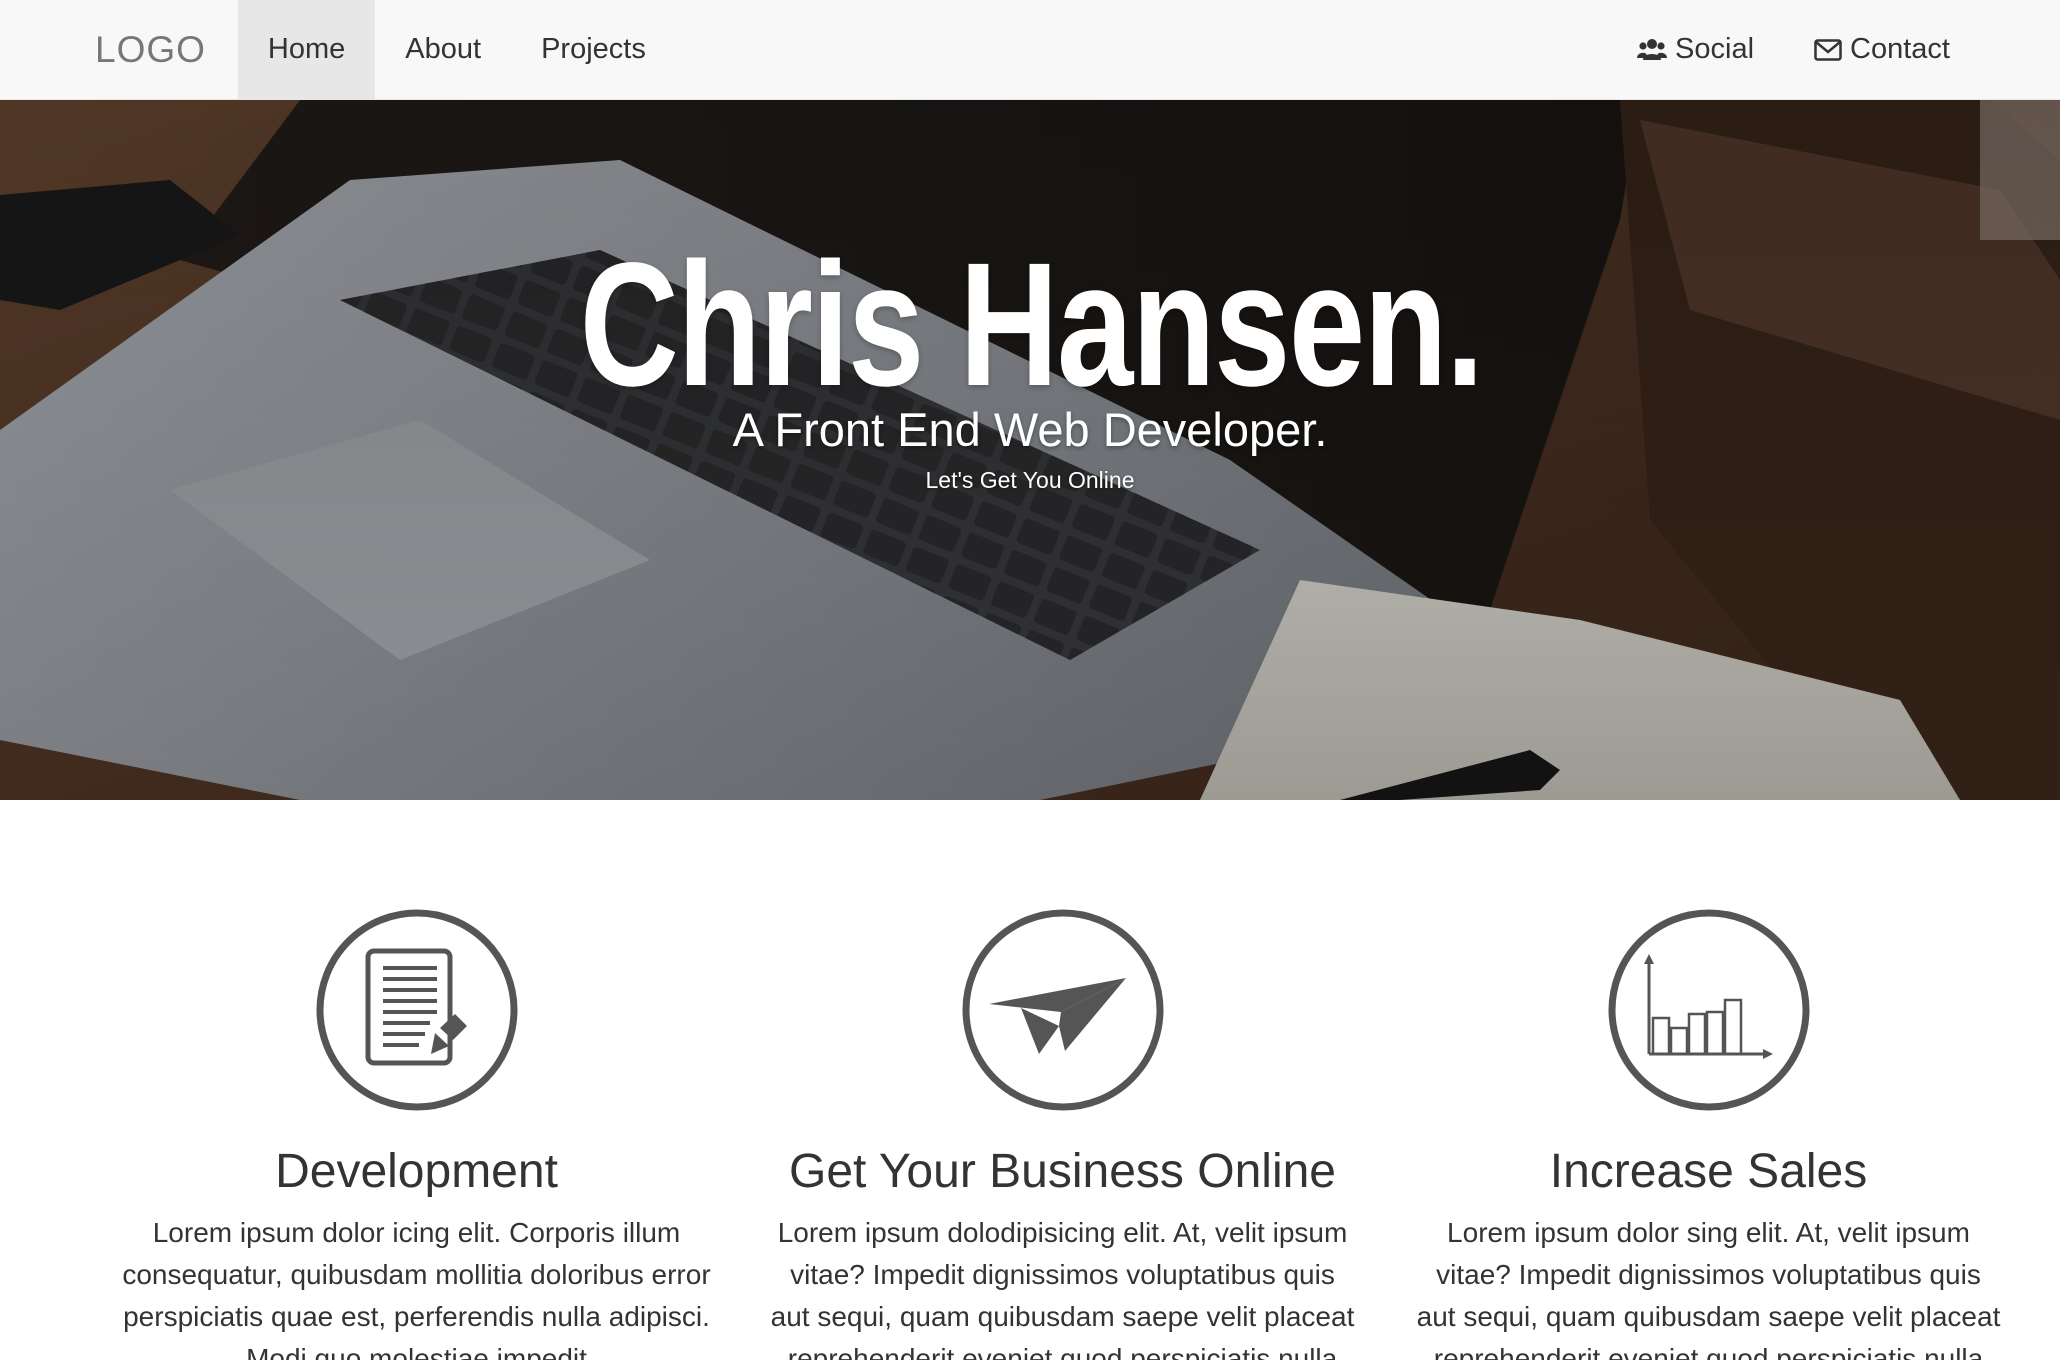  I want to click on nav-contact-label: Contact, so click(1900, 49).